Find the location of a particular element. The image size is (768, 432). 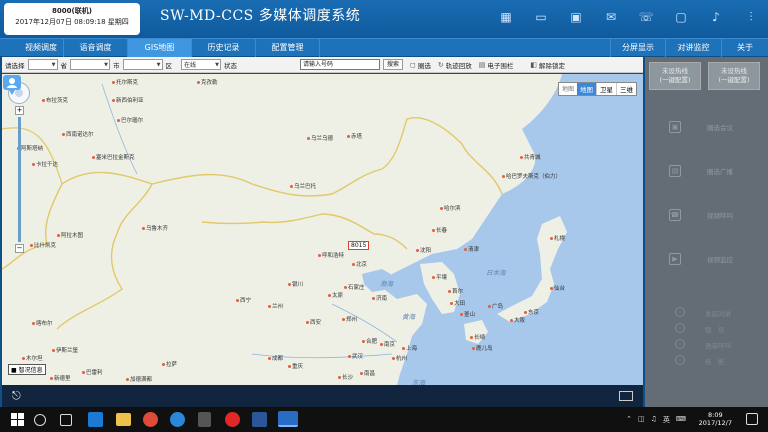

city-name: 长沙 is located at coordinates (348, 378).